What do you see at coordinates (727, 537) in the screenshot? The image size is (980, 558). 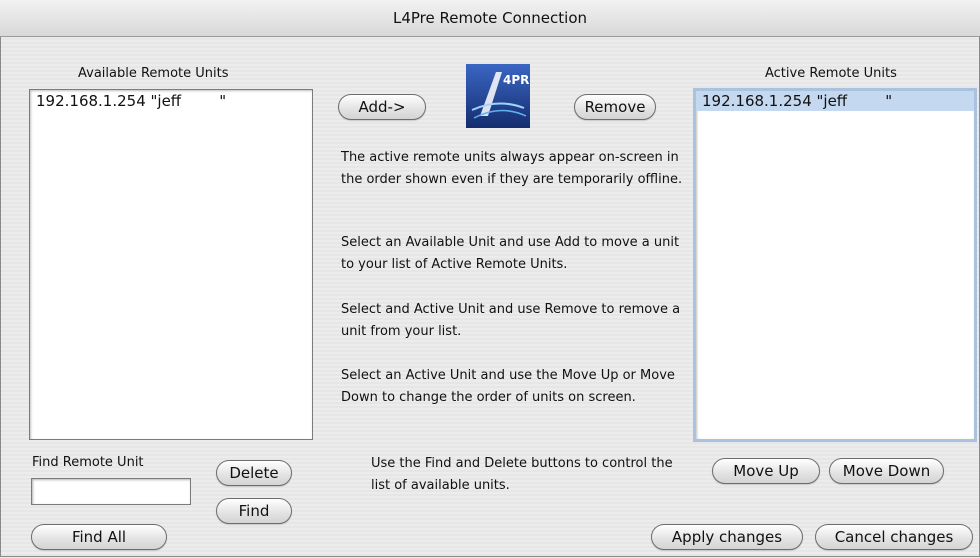 I see `apply-changes-button: Apply changes` at bounding box center [727, 537].